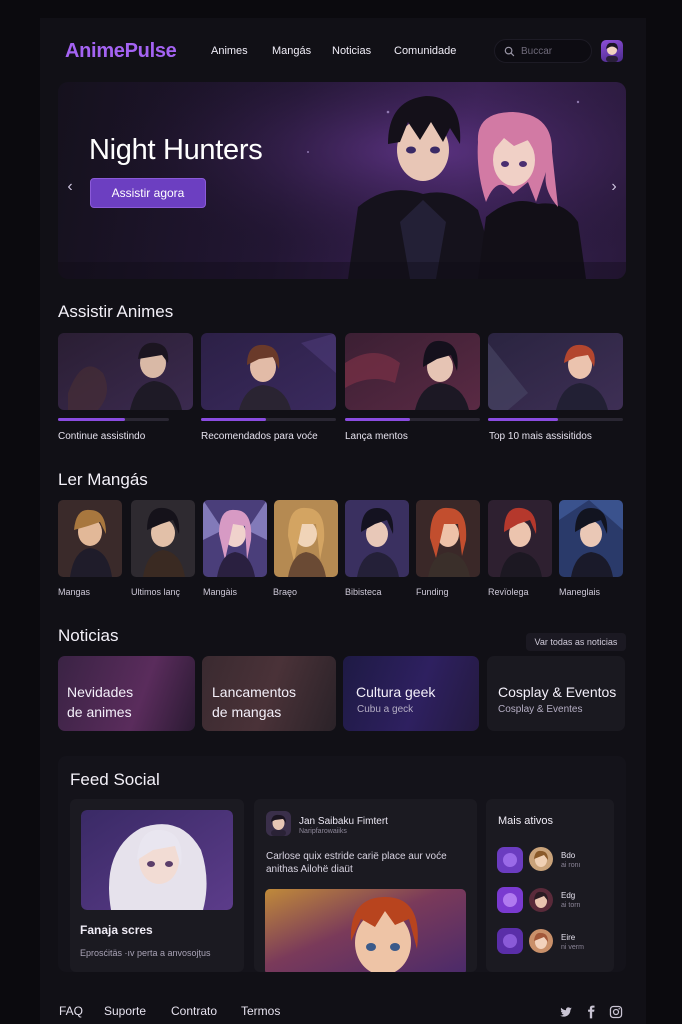 Image resolution: width=682 pixels, height=1024 pixels. Describe the element at coordinates (157, 860) in the screenshot. I see `feed-featured-image` at that location.